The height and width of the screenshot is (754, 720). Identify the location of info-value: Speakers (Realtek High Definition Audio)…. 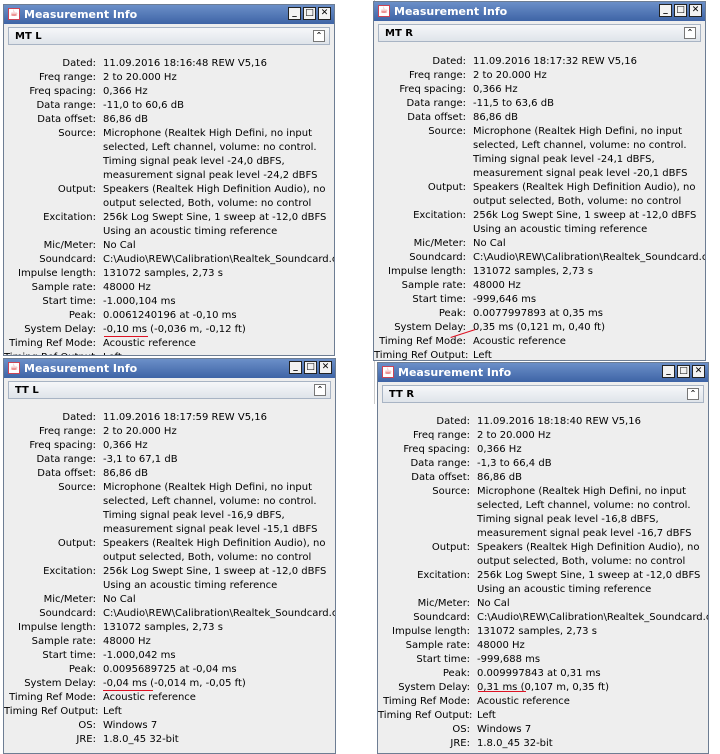
(588, 554).